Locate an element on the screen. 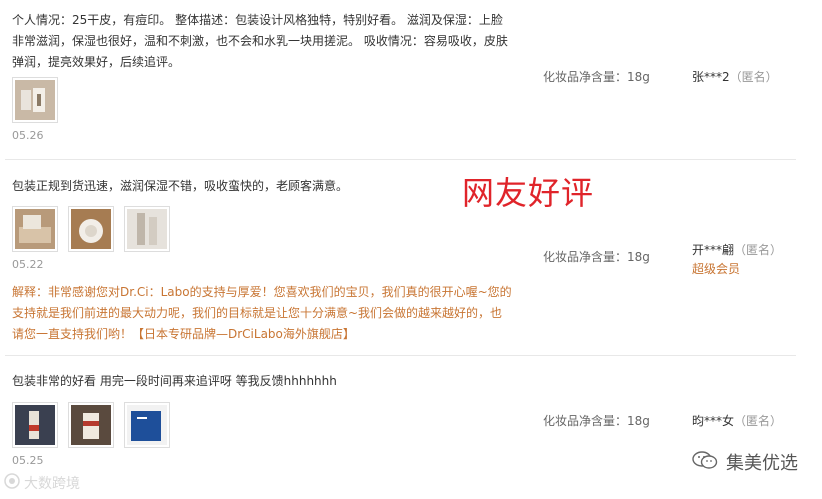  reviewer-nickname: 昀***女 is located at coordinates (713, 421).